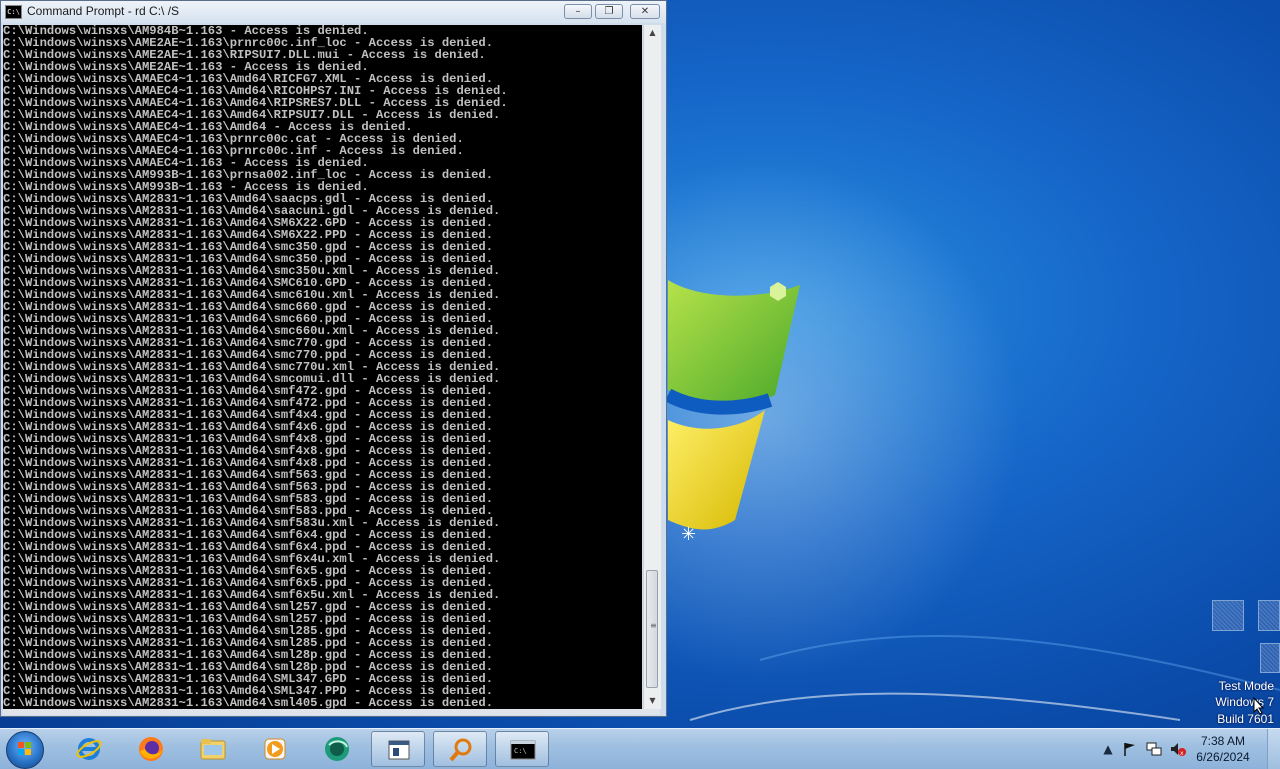  I want to click on taskbar-file-explorer, so click(213, 749).